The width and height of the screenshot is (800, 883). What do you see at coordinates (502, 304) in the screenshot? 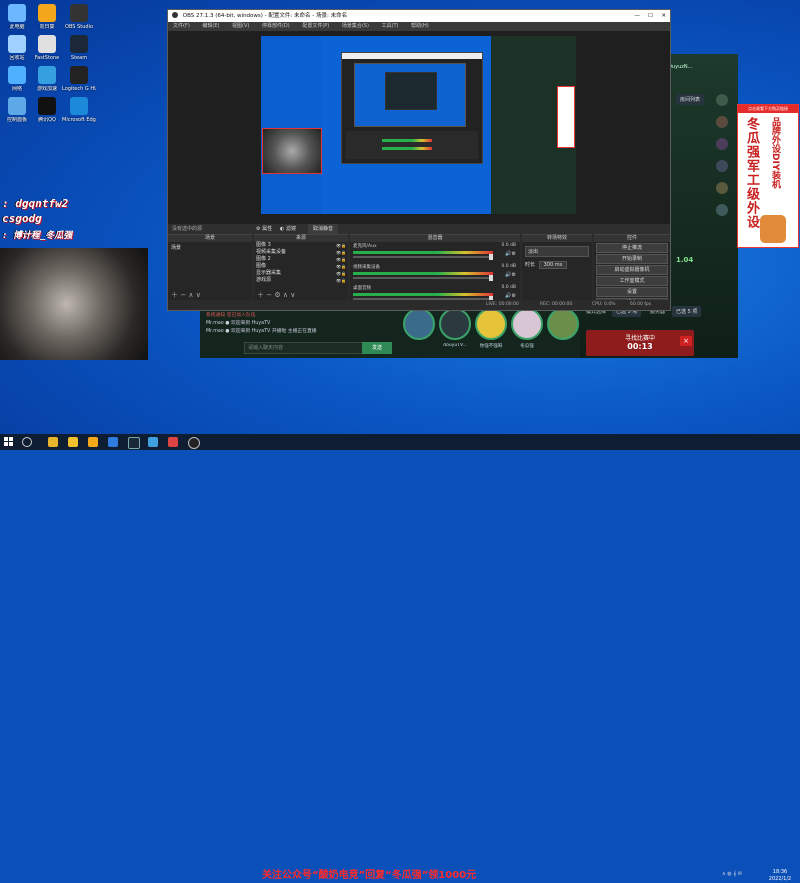
I see `live-status: LIVE: 00:00:00` at bounding box center [502, 304].